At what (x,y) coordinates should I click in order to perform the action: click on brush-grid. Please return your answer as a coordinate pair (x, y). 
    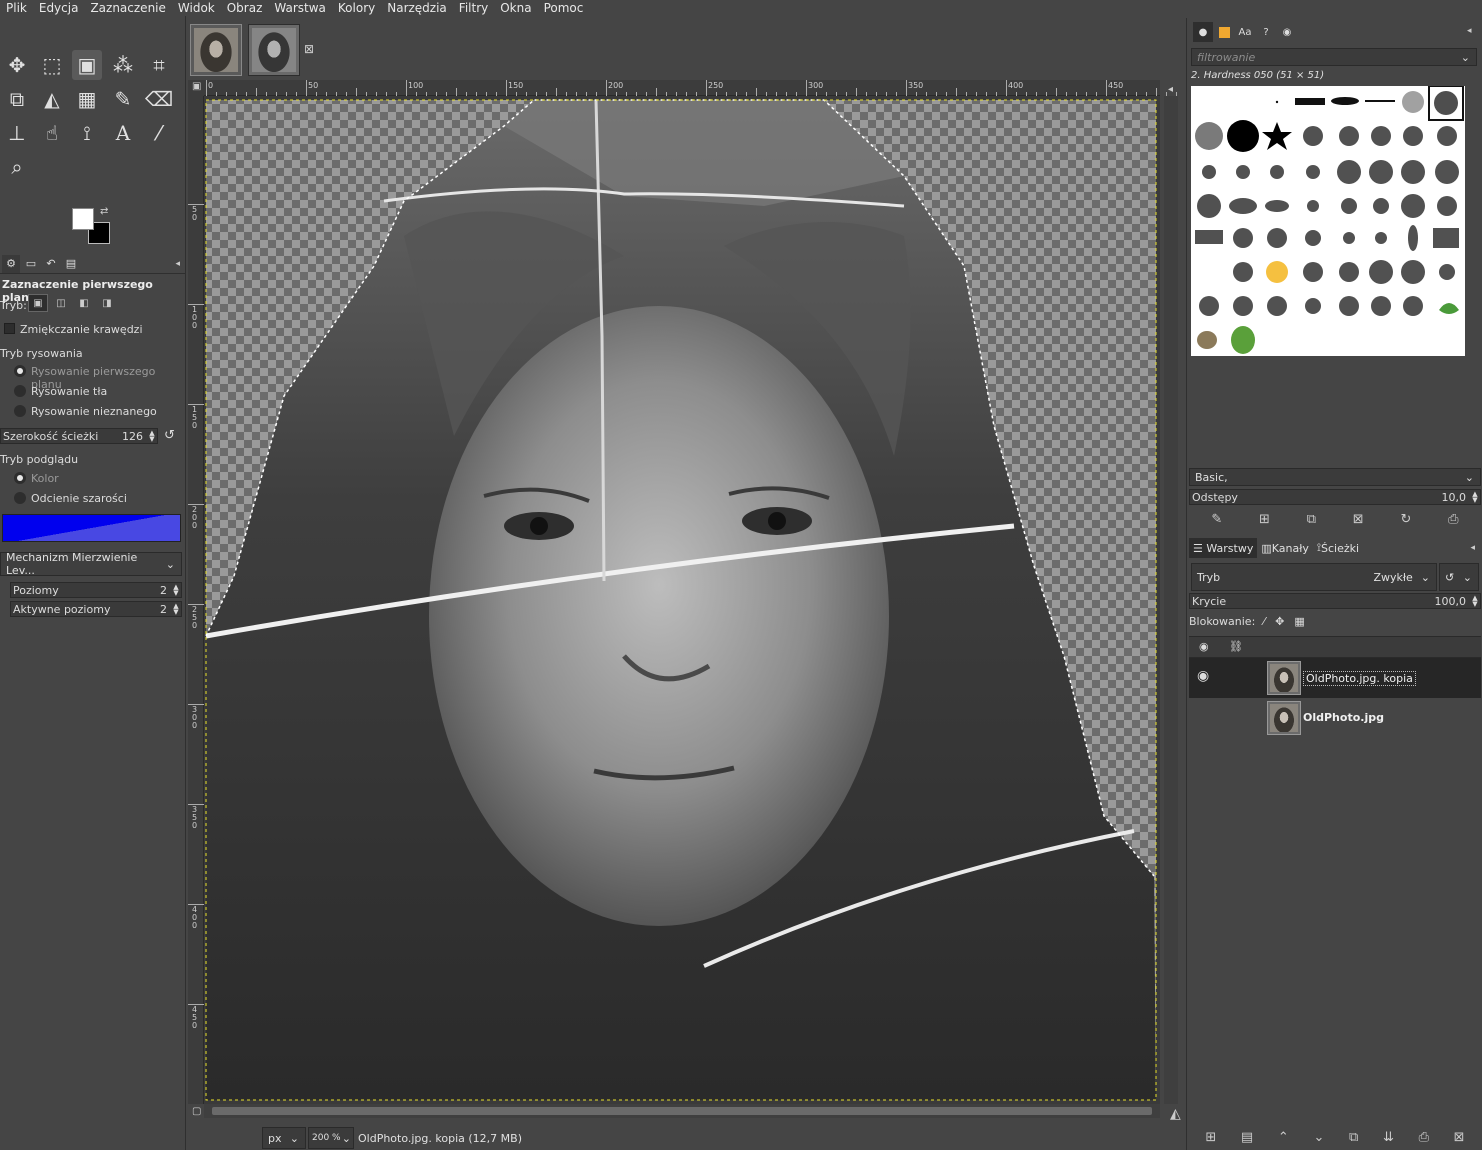
    Looking at the image, I should click on (1328, 220).